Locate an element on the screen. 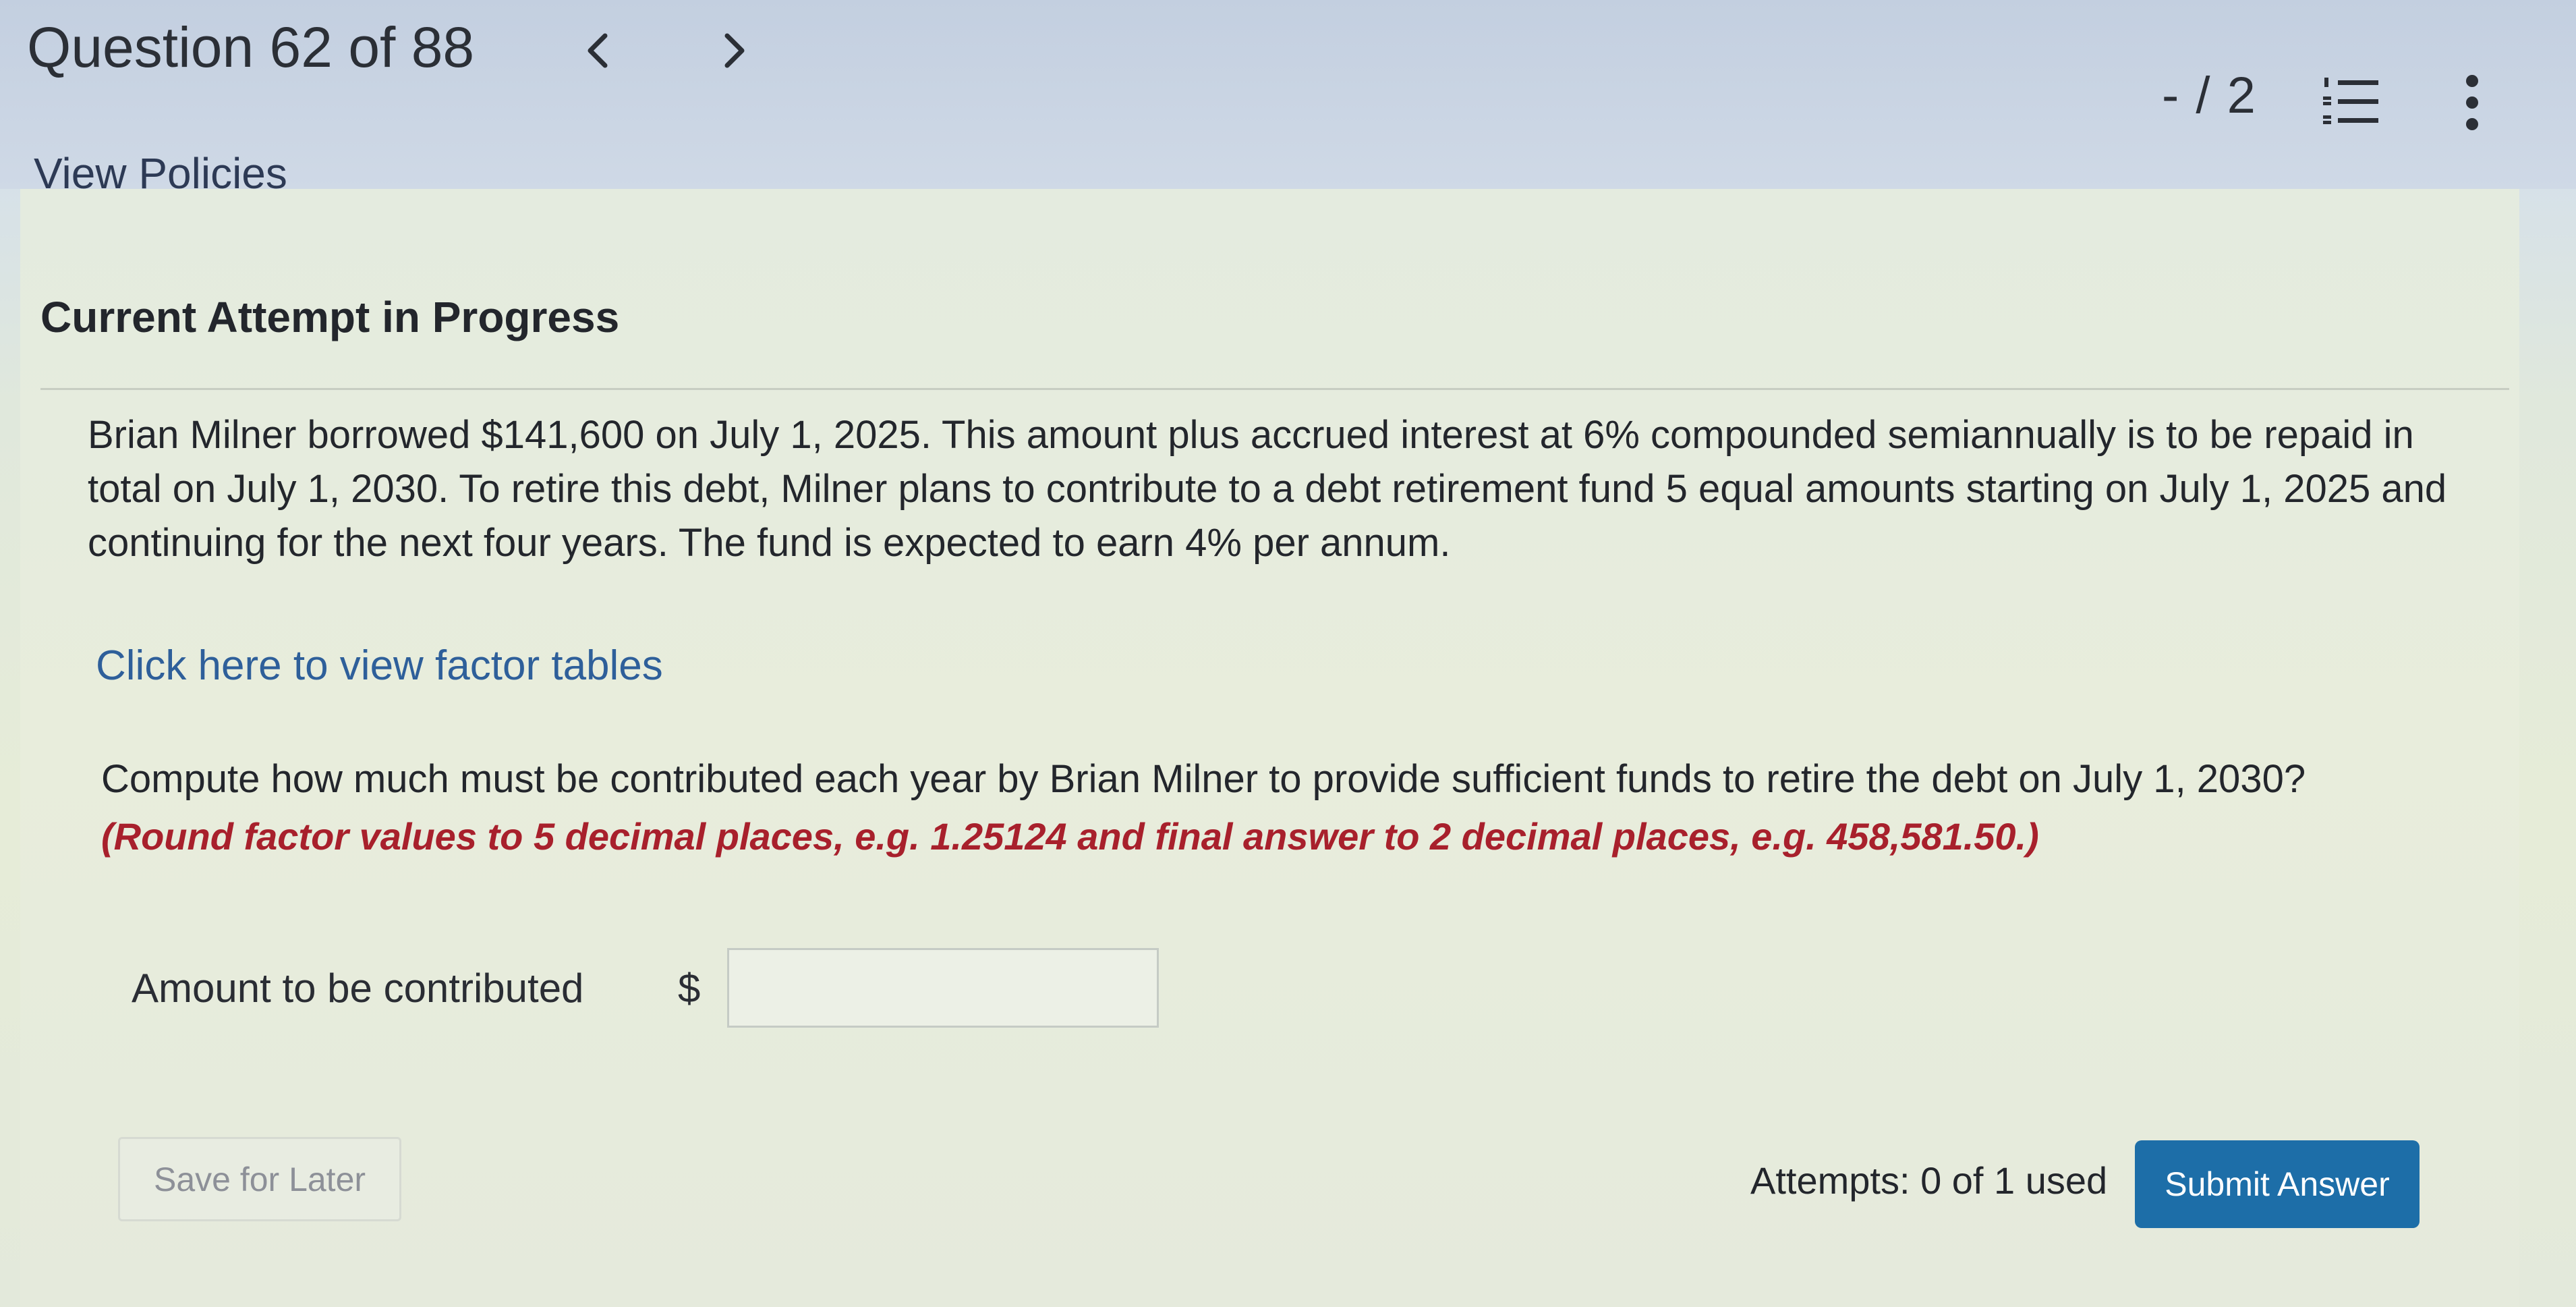 The width and height of the screenshot is (2576, 1307). numbered-list-icon is located at coordinates (2350, 101).